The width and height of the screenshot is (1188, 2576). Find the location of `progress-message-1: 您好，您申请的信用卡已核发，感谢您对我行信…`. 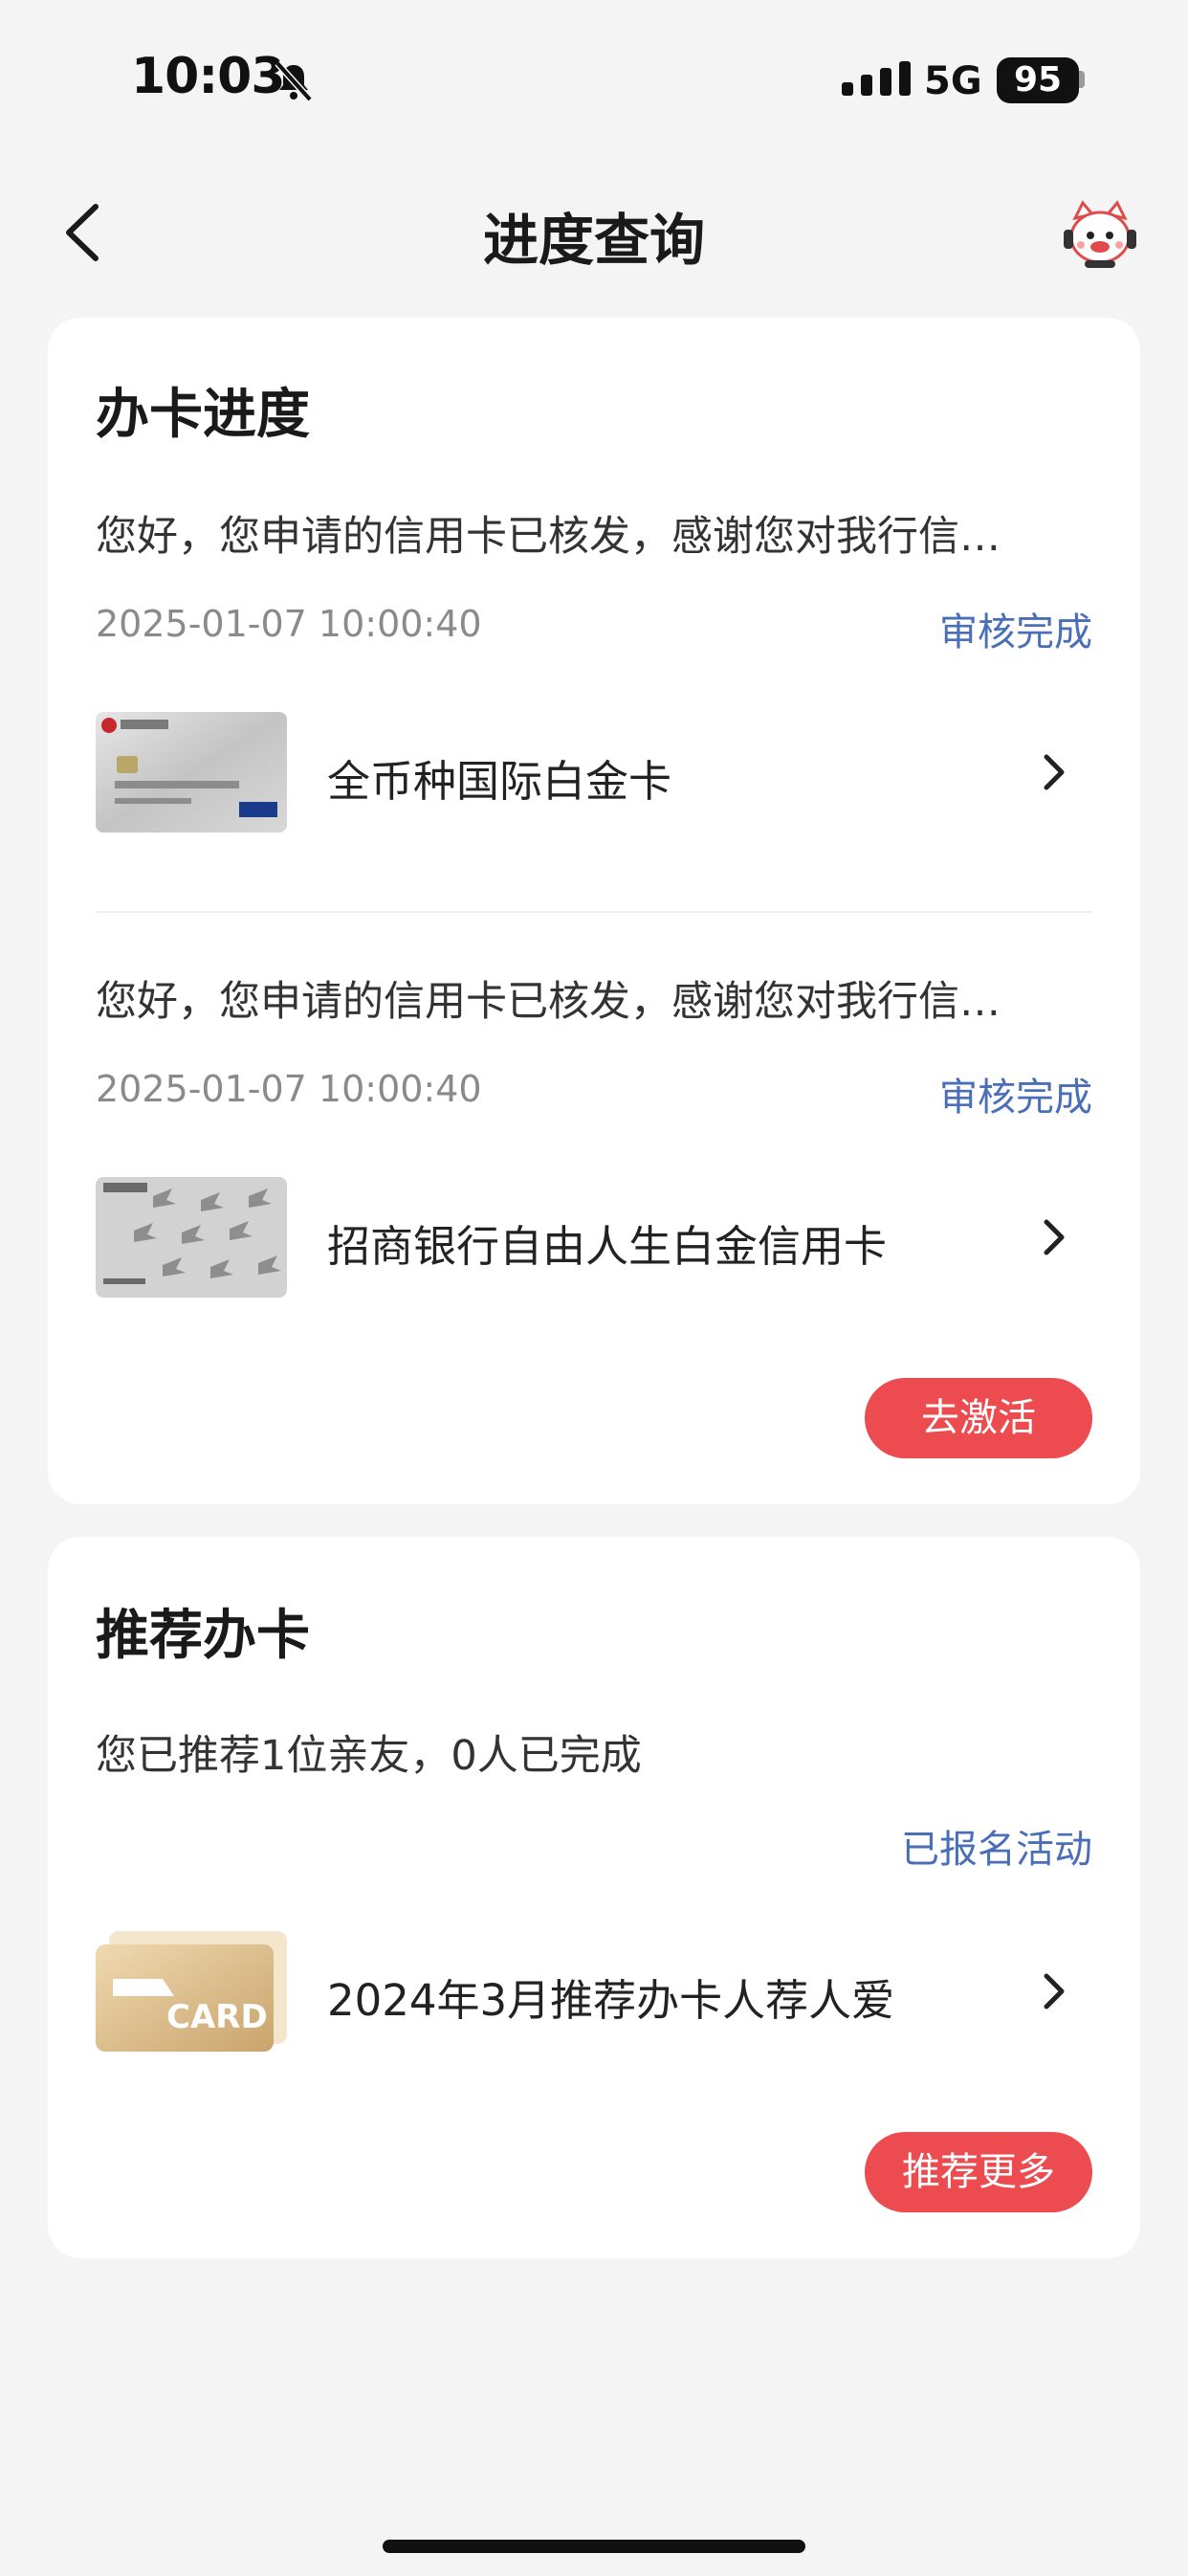

progress-message-1: 您好，您申请的信用卡已核发，感谢您对我行信… is located at coordinates (548, 537).